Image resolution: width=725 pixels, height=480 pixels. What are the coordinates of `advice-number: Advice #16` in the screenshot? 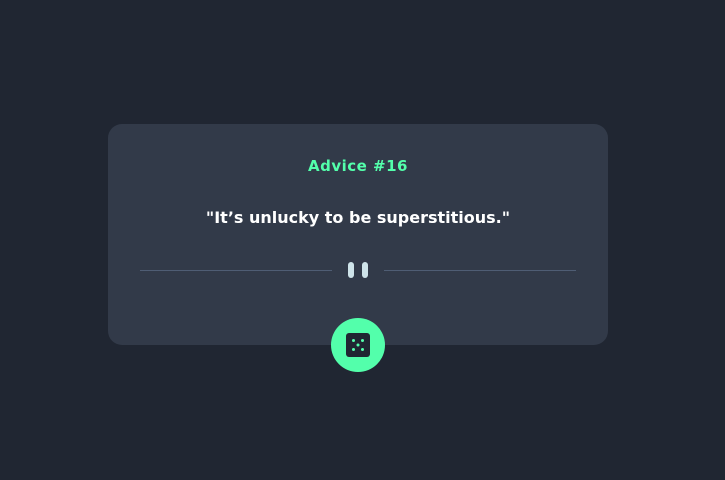 It's located at (358, 166).